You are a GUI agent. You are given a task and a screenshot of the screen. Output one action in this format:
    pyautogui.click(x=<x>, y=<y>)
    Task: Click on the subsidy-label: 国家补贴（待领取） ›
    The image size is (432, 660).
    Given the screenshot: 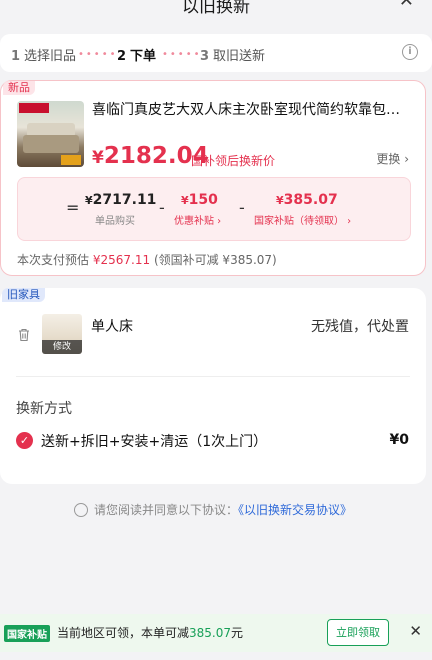 What is the action you would take?
    pyautogui.click(x=302, y=219)
    